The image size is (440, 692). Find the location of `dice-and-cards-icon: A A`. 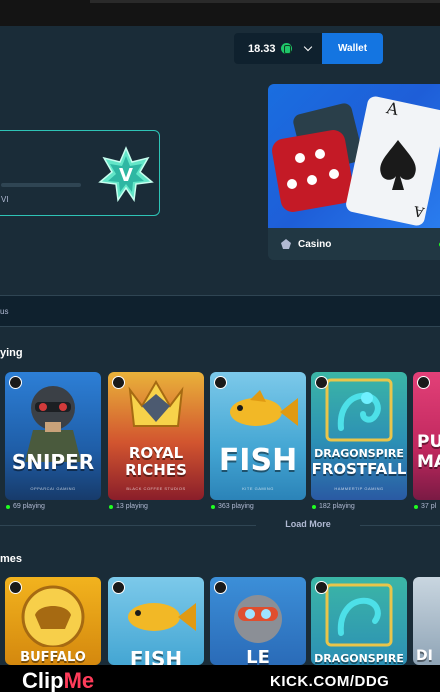

dice-and-cards-icon: A A is located at coordinates (356, 161).